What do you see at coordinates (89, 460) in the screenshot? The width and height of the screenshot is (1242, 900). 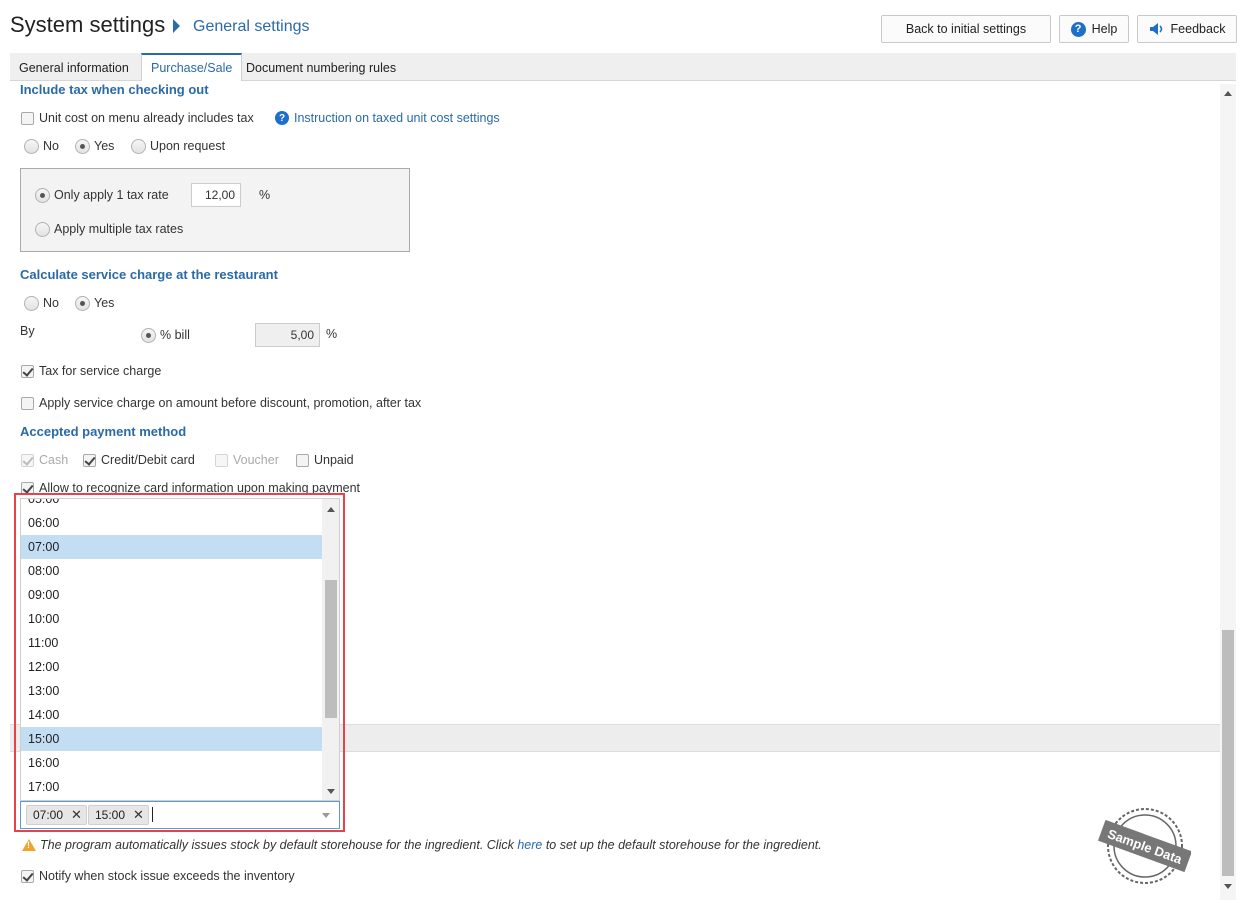 I see `payment-card-checkbox` at bounding box center [89, 460].